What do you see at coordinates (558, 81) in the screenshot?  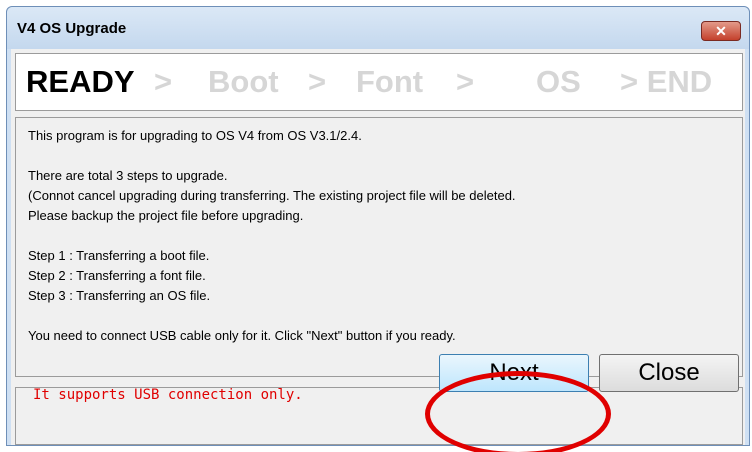 I see `step-os: OS` at bounding box center [558, 81].